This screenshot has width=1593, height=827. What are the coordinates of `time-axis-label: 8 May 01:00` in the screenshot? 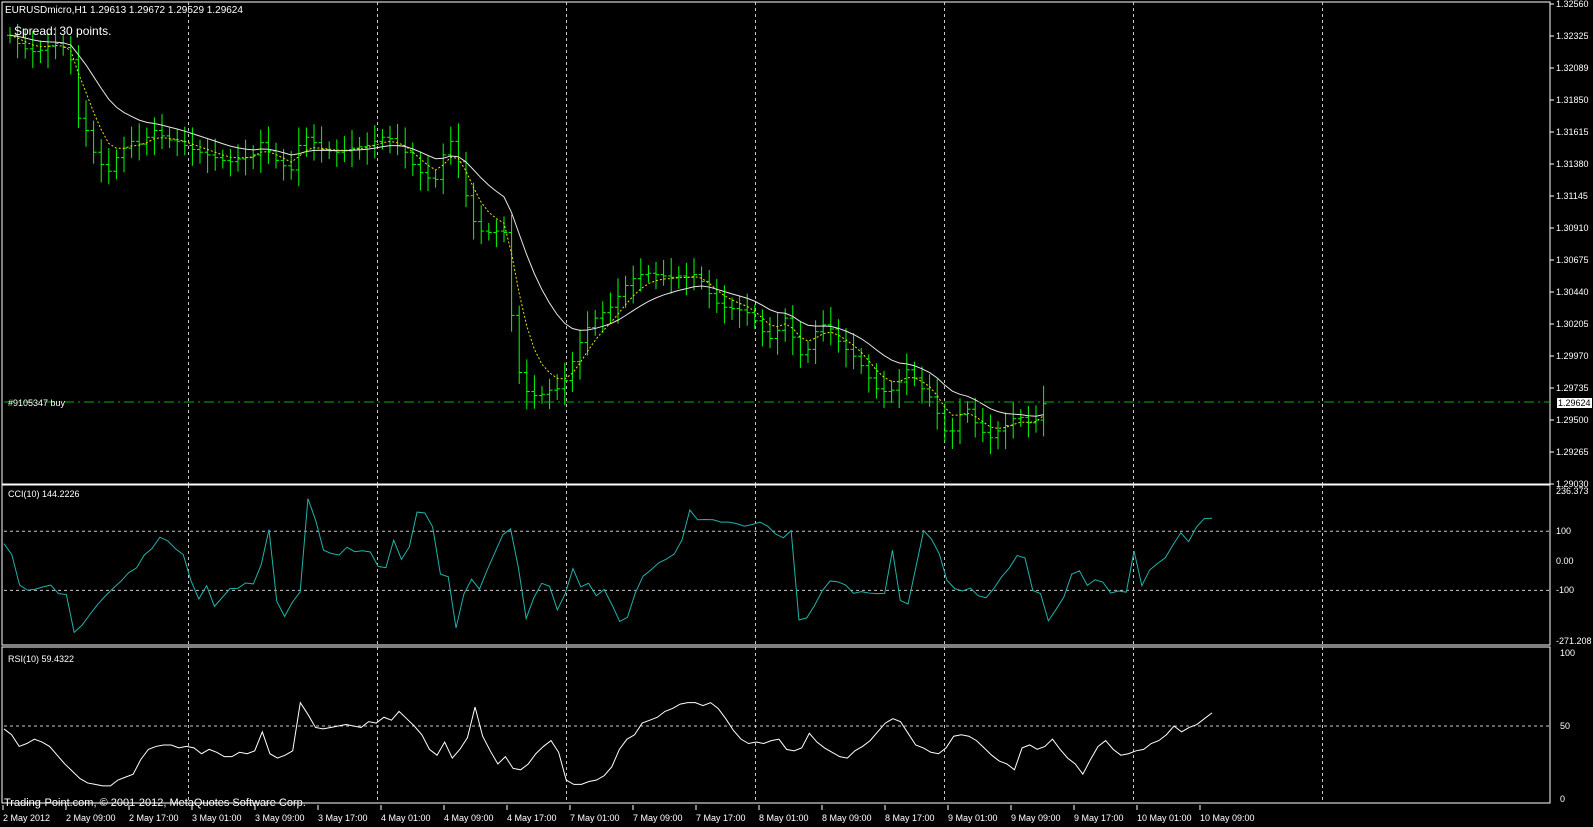 It's located at (784, 818).